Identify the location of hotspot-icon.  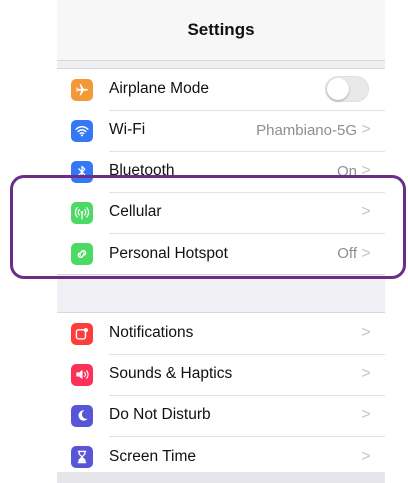
(82, 253).